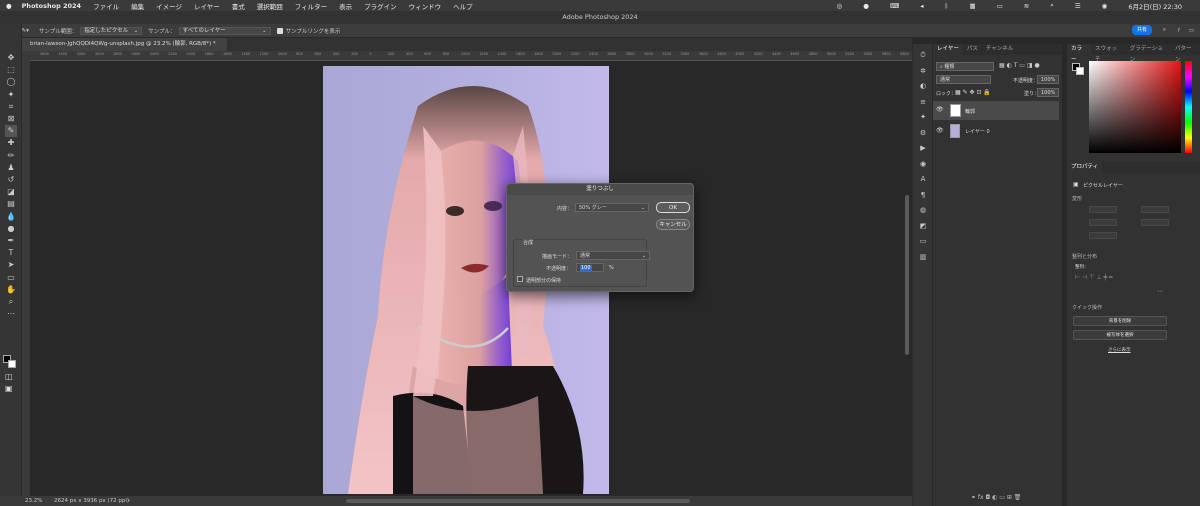 Image resolution: width=1200 pixels, height=506 pixels. I want to click on opacity-input: 100, so click(590, 267).